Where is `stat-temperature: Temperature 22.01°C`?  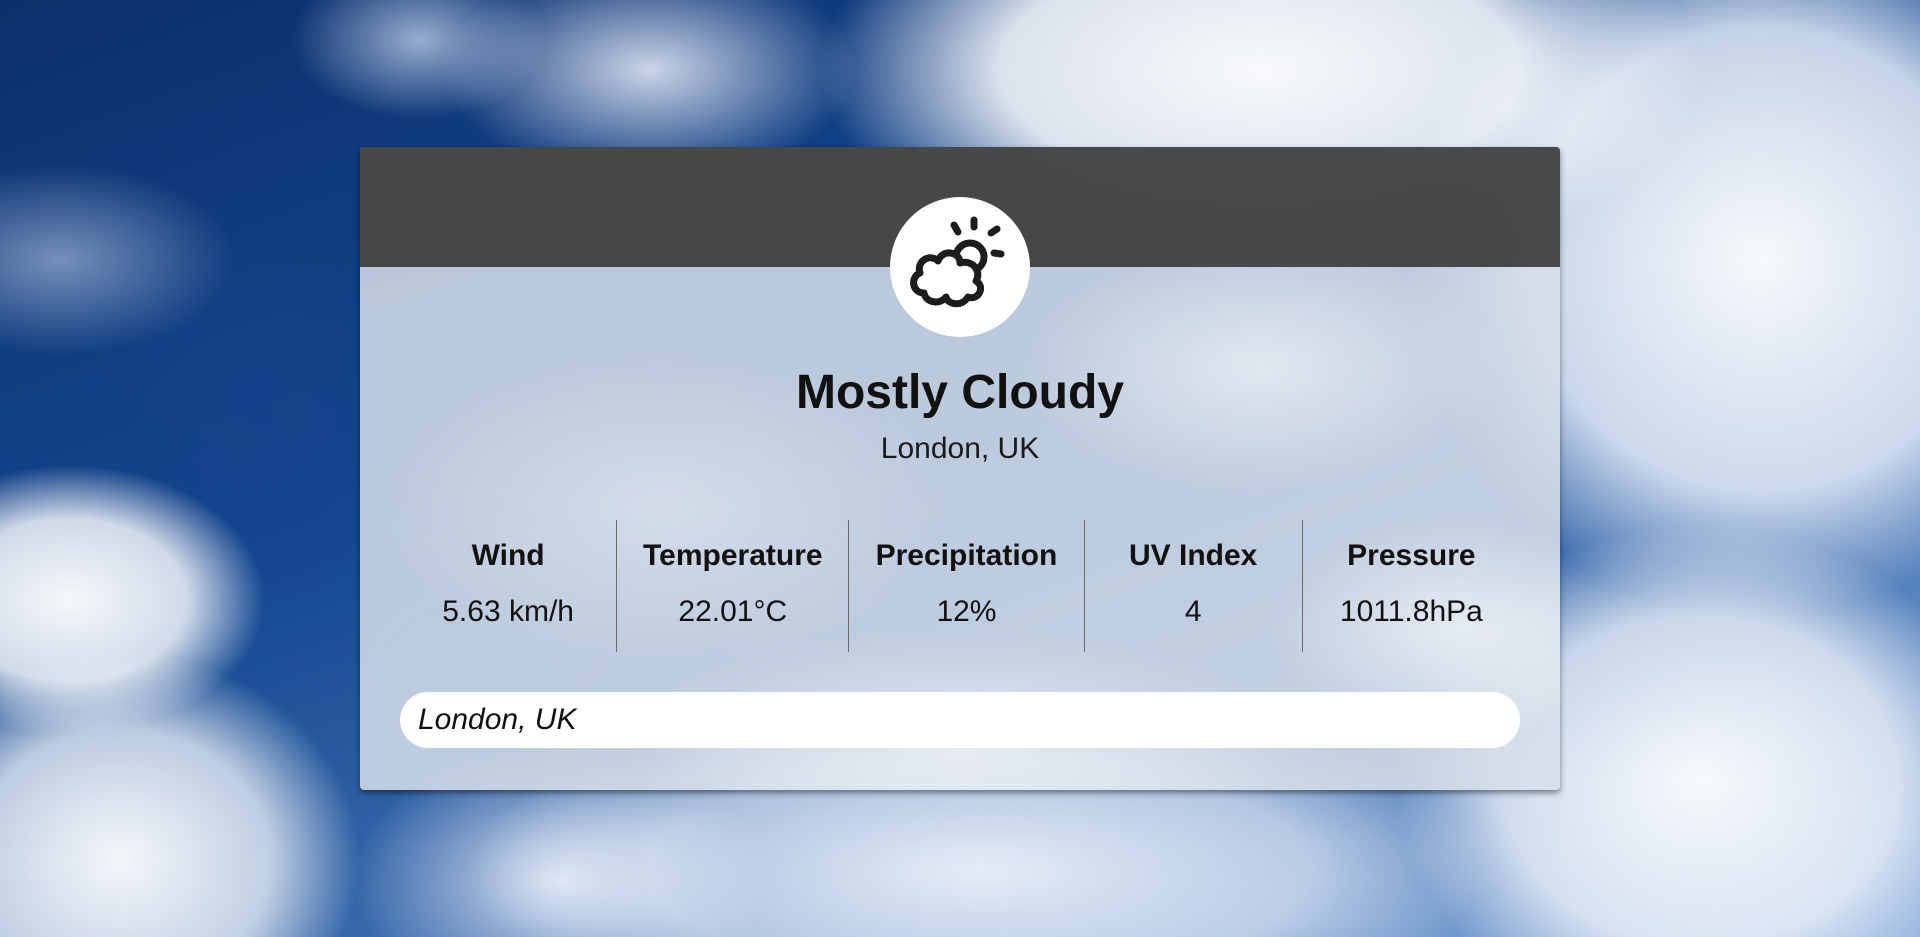
stat-temperature: Temperature 22.01°C is located at coordinates (732, 586).